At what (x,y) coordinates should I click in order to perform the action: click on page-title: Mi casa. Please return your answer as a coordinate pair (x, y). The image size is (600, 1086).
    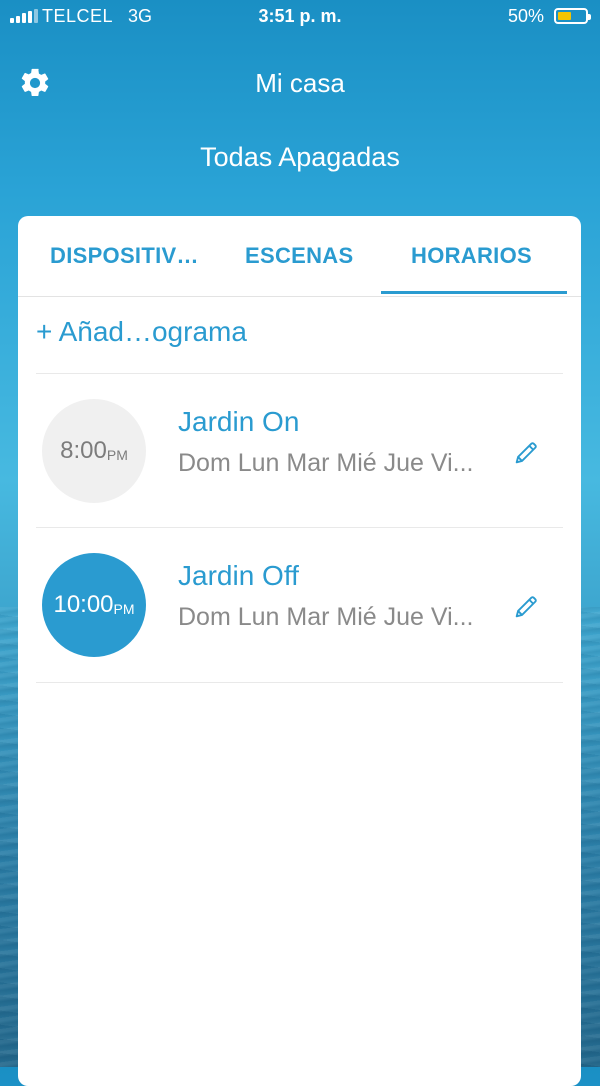
    Looking at the image, I should click on (300, 83).